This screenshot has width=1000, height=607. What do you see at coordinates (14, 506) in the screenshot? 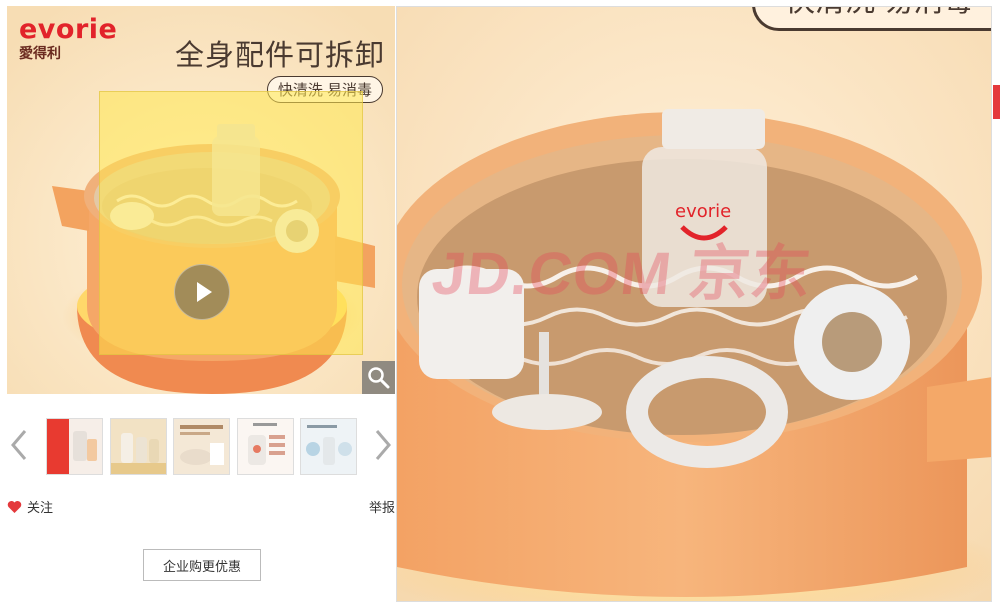
I see `heart-icon` at bounding box center [14, 506].